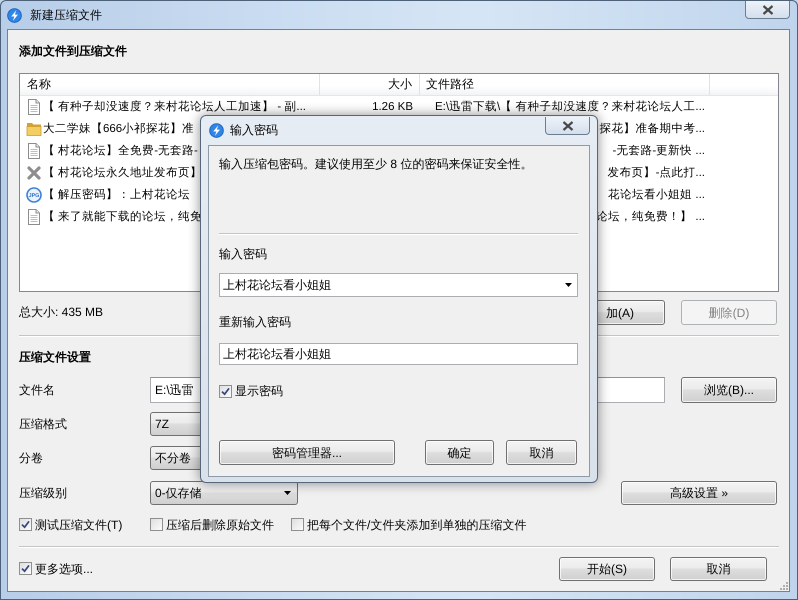 The image size is (798, 600). Describe the element at coordinates (122, 173) in the screenshot. I see `file-name: 【 村花论坛永久地址发布页】` at that location.